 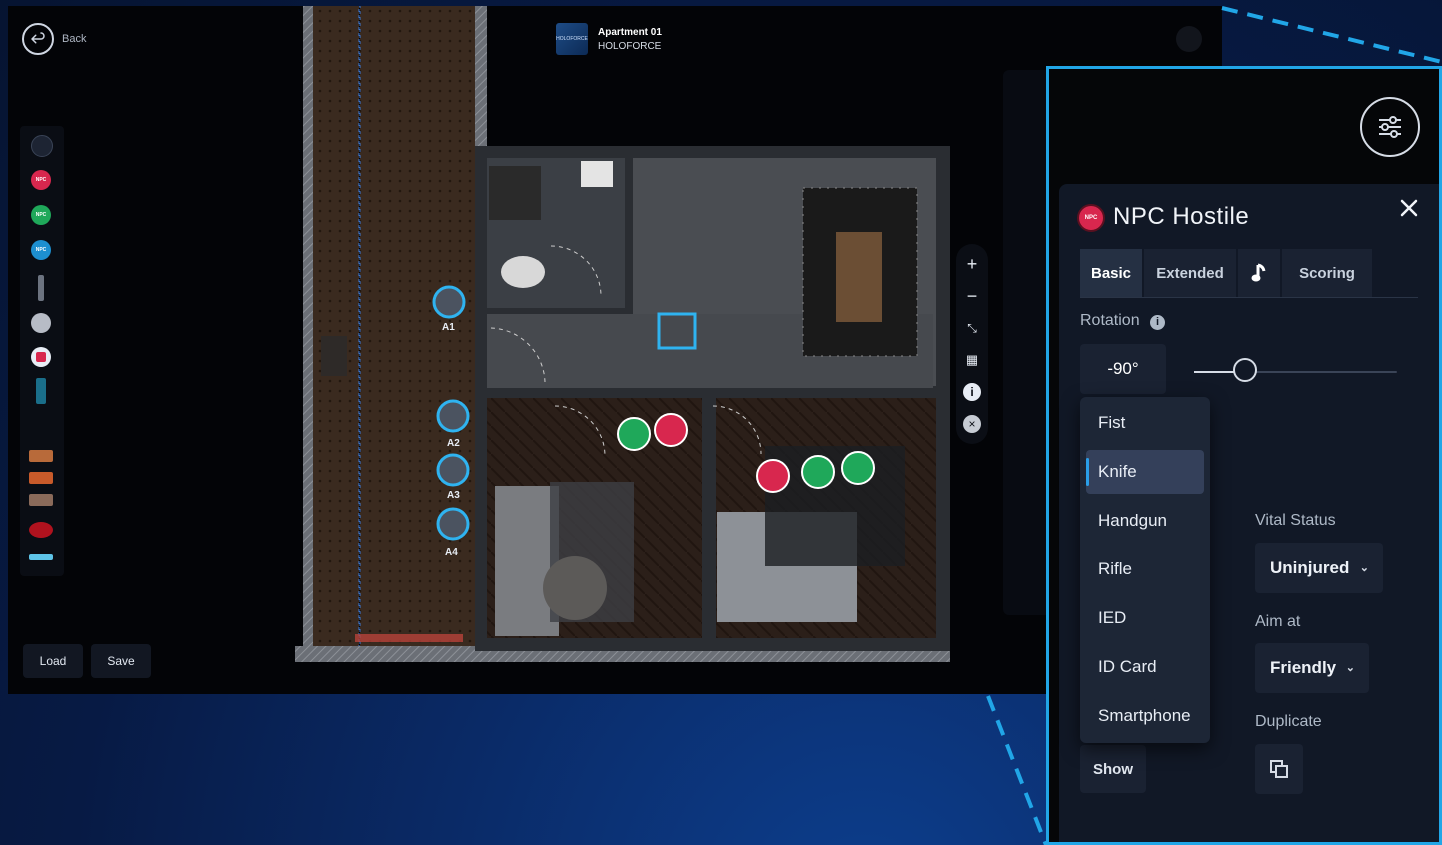 What do you see at coordinates (448, 327) in the screenshot?
I see `actor-label: A1` at bounding box center [448, 327].